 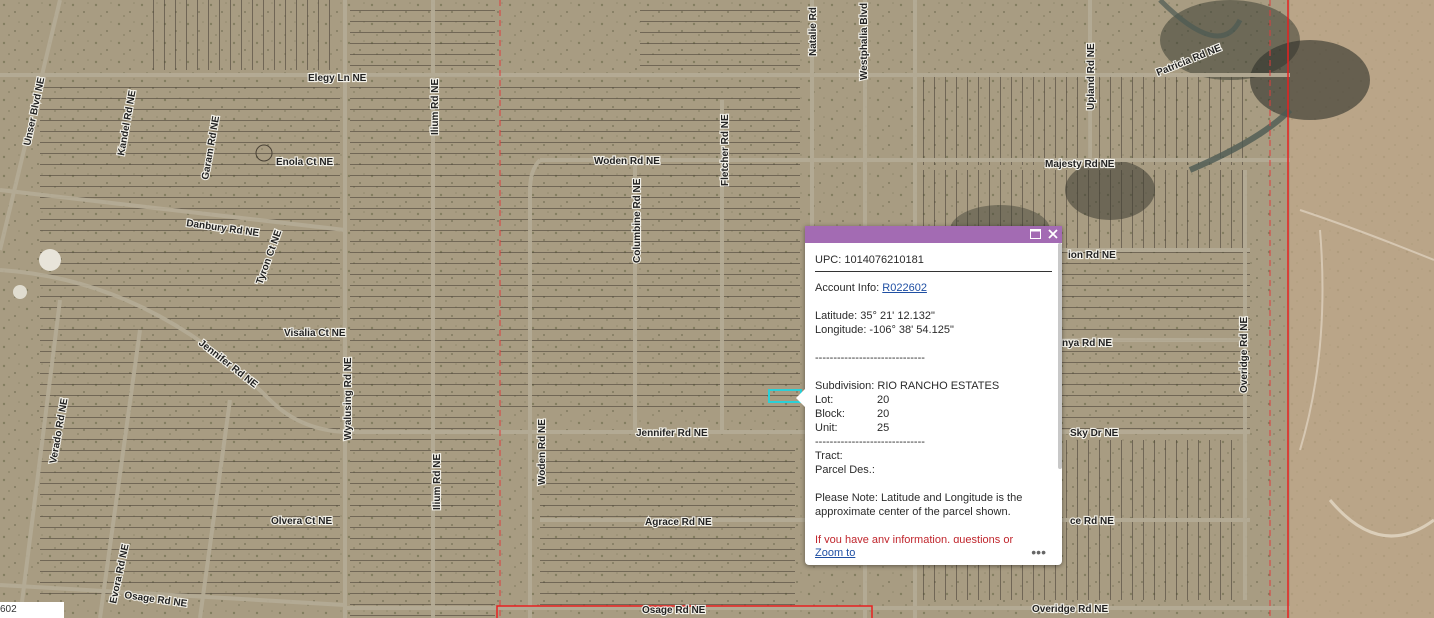 I want to click on lot-row: Lot: 20, so click(x=933, y=400).